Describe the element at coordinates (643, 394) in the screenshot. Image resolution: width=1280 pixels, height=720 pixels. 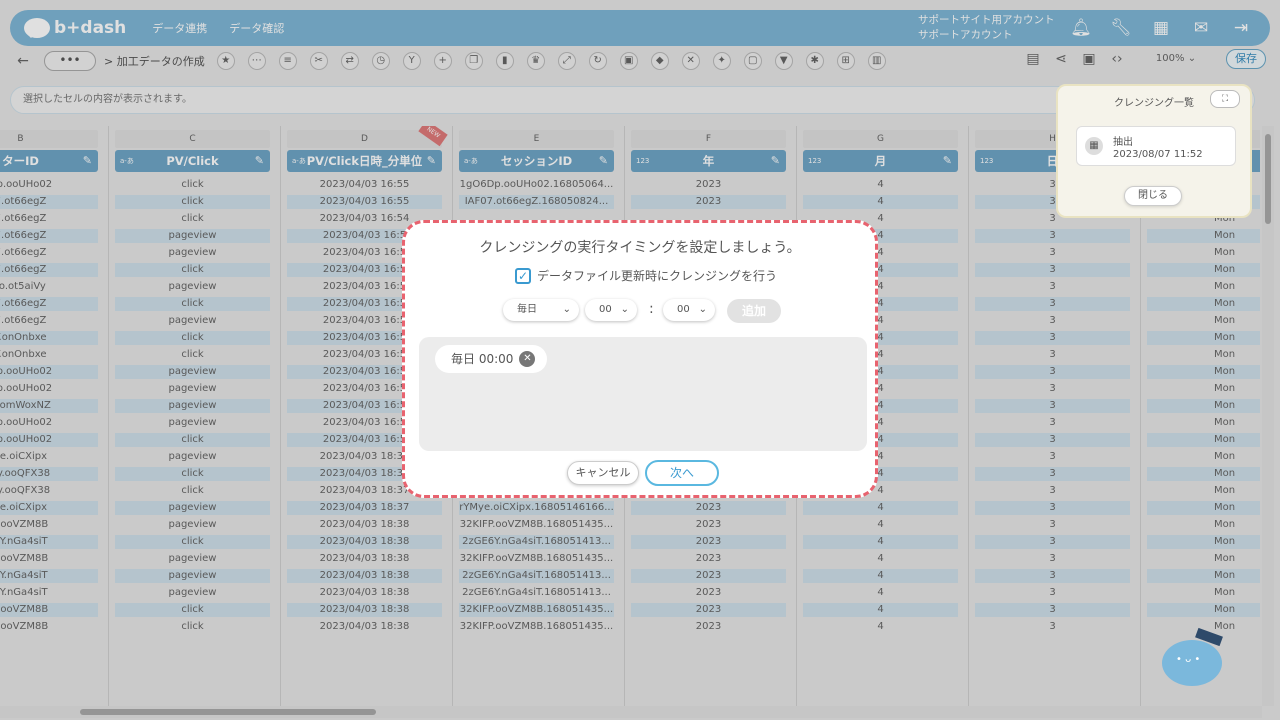
I see `schedule-list: 毎日 00:00 ✕` at that location.